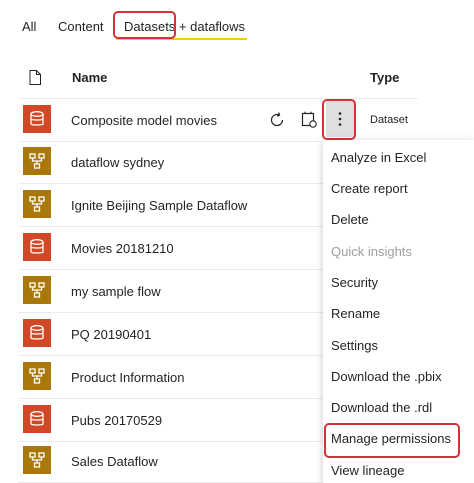  What do you see at coordinates (218, 120) in the screenshot?
I see `table-row: Composite model movies` at bounding box center [218, 120].